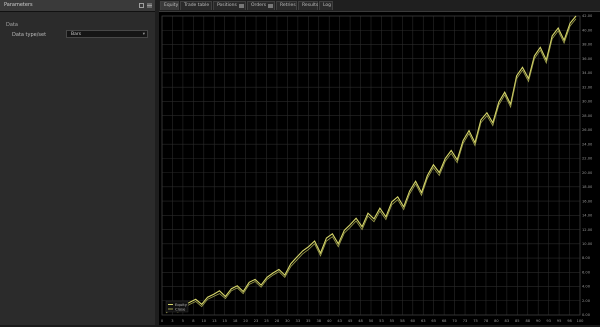  Describe the element at coordinates (587, 144) in the screenshot. I see `y-tick-label: 24.00` at that location.